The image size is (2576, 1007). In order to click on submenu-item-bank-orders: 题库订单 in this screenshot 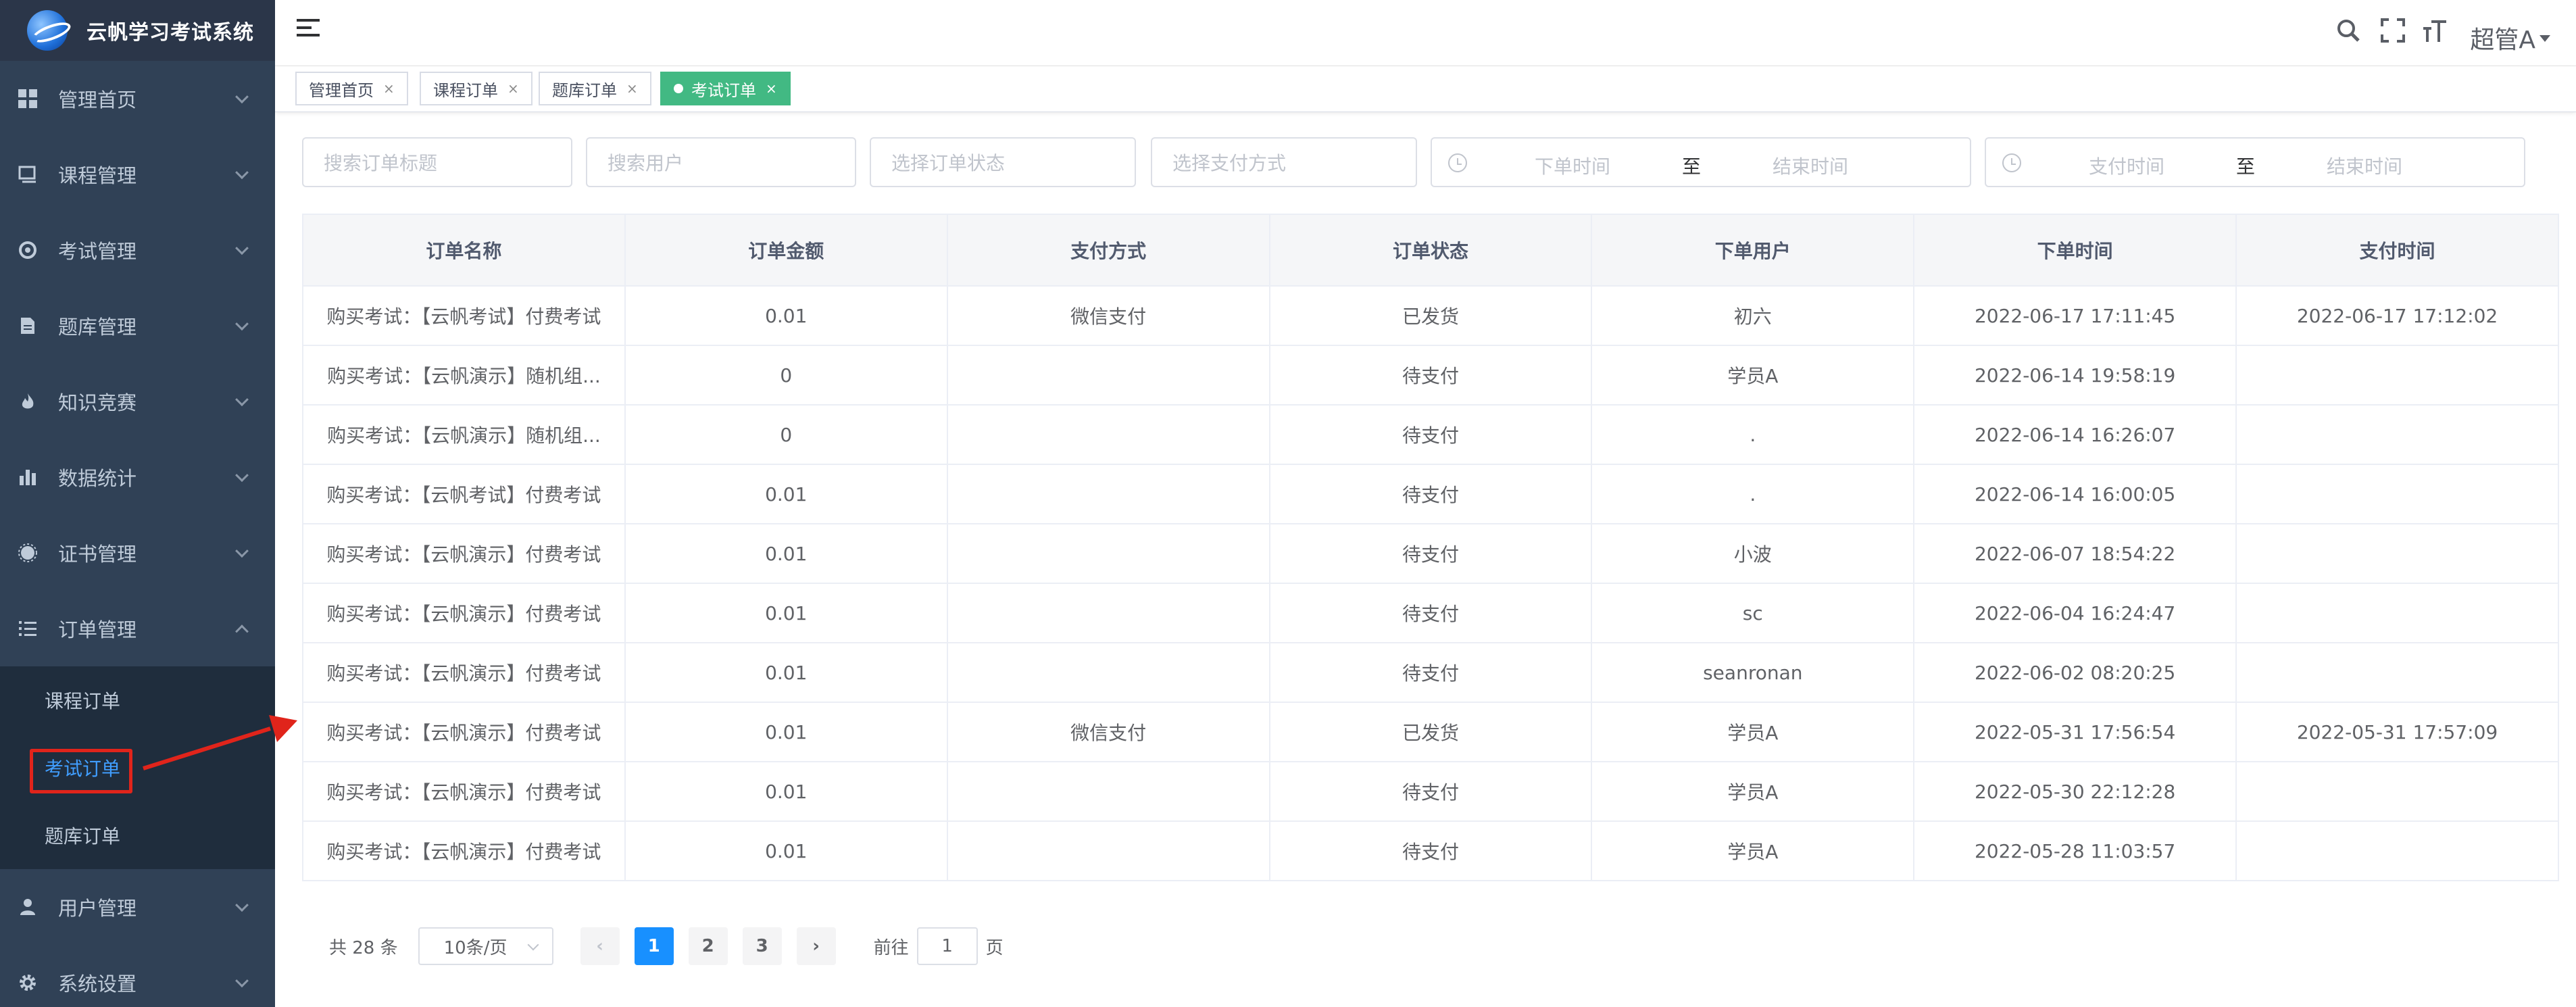, I will do `click(138, 835)`.